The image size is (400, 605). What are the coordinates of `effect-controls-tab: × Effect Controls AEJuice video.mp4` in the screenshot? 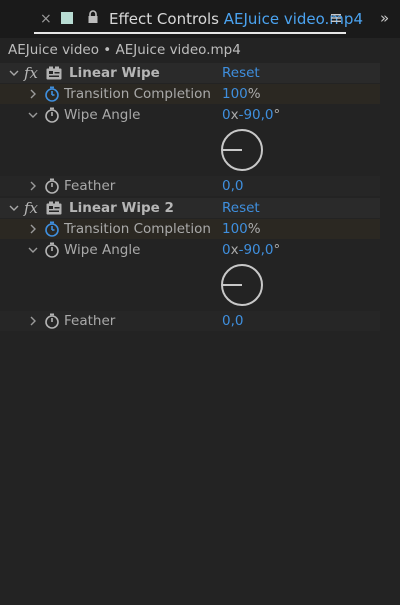 It's located at (198, 19).